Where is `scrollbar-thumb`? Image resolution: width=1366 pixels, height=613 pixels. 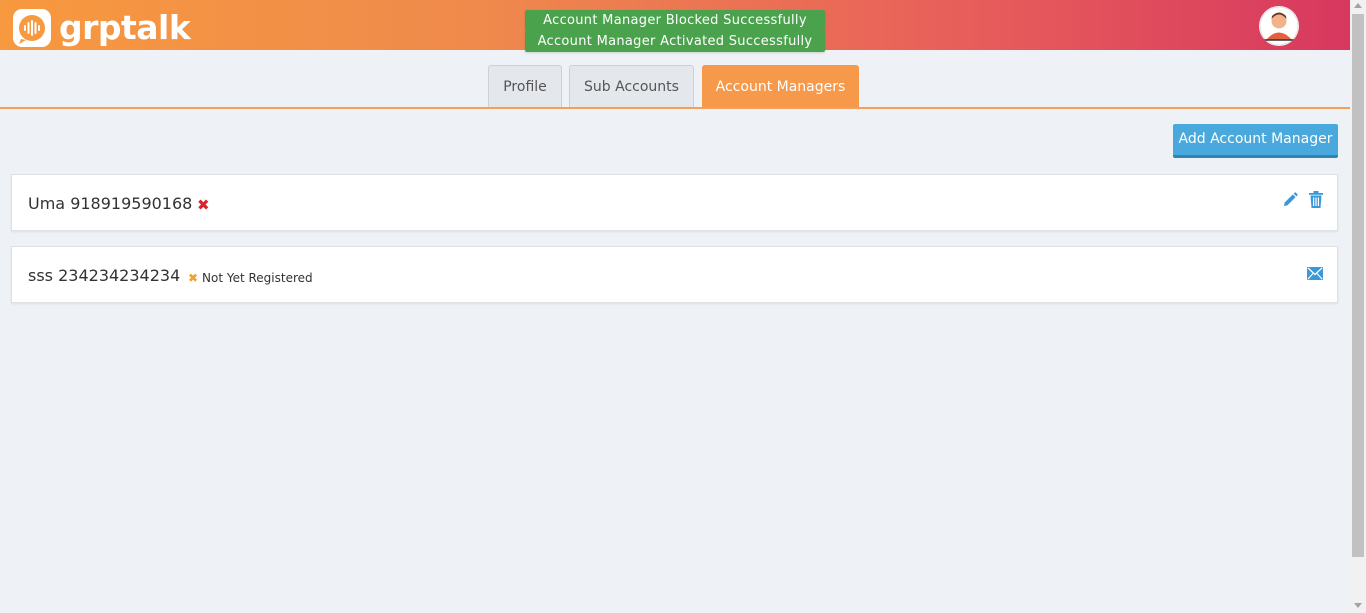 scrollbar-thumb is located at coordinates (1358, 285).